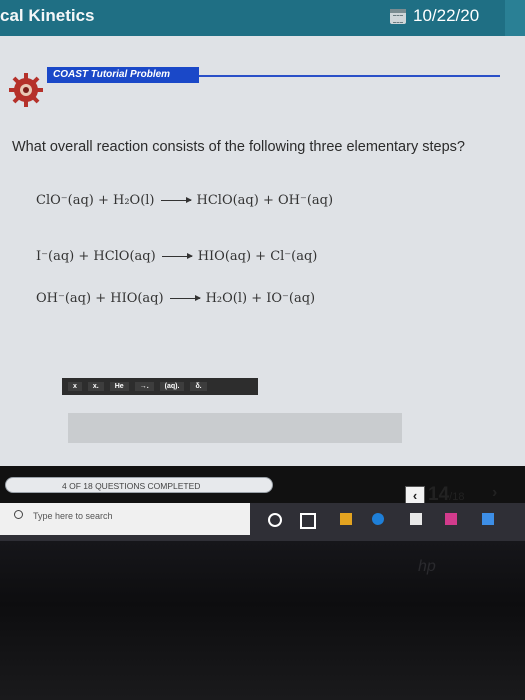 The width and height of the screenshot is (525, 700). What do you see at coordinates (139, 485) in the screenshot?
I see `progress-indicator: 4 OF 18 QUESTIONS COMPLETED` at bounding box center [139, 485].